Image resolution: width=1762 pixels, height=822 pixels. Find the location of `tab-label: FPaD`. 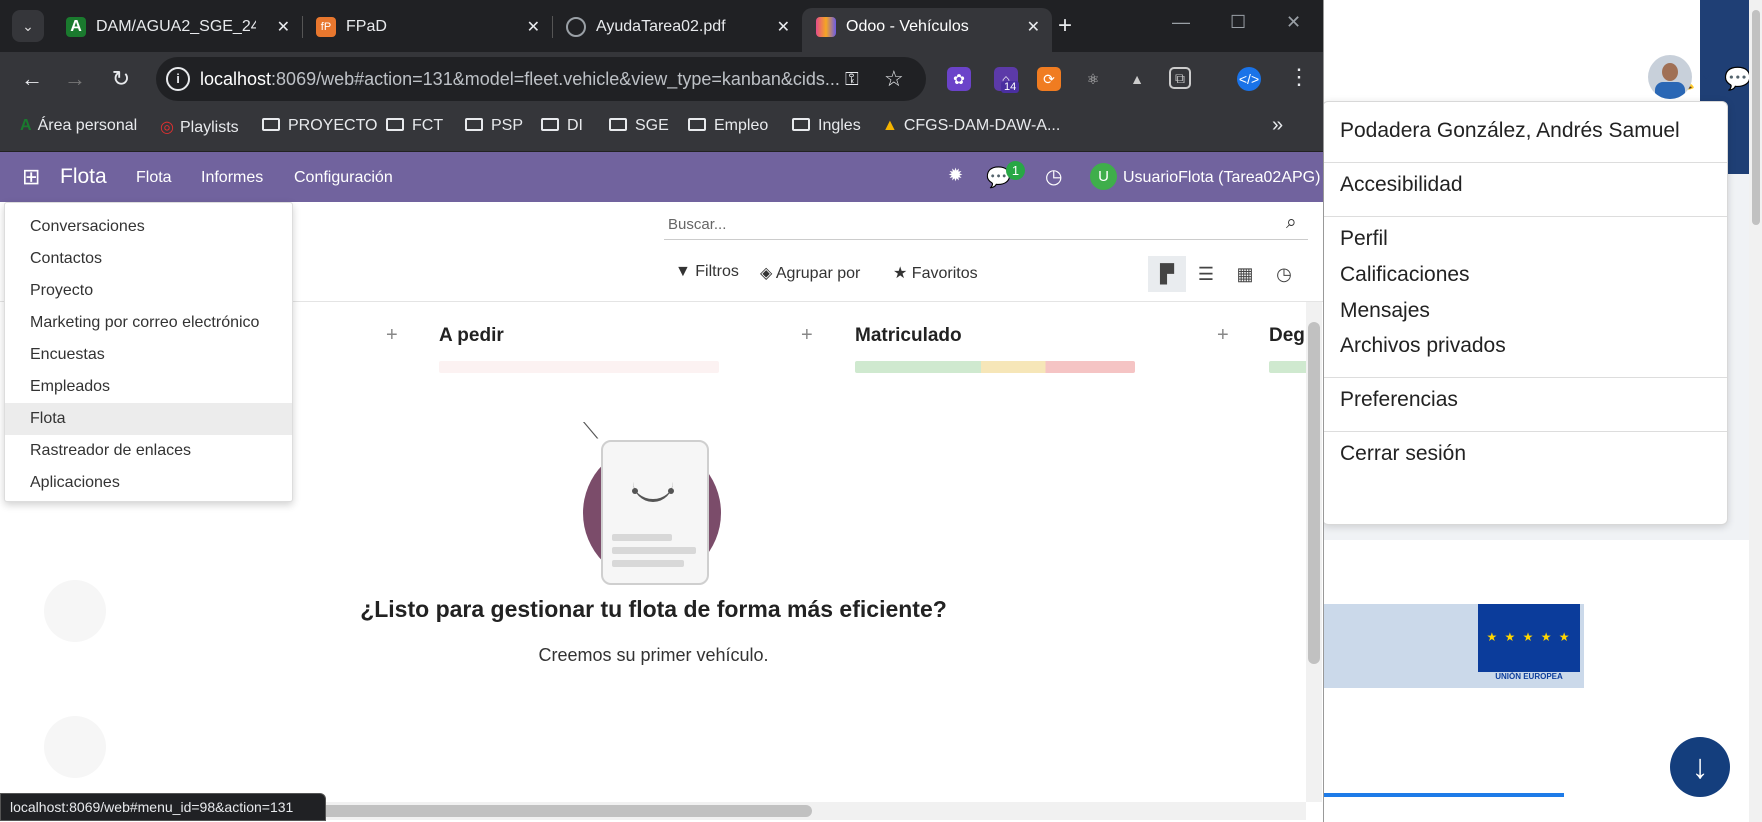

tab-label: FPaD is located at coordinates (366, 26).